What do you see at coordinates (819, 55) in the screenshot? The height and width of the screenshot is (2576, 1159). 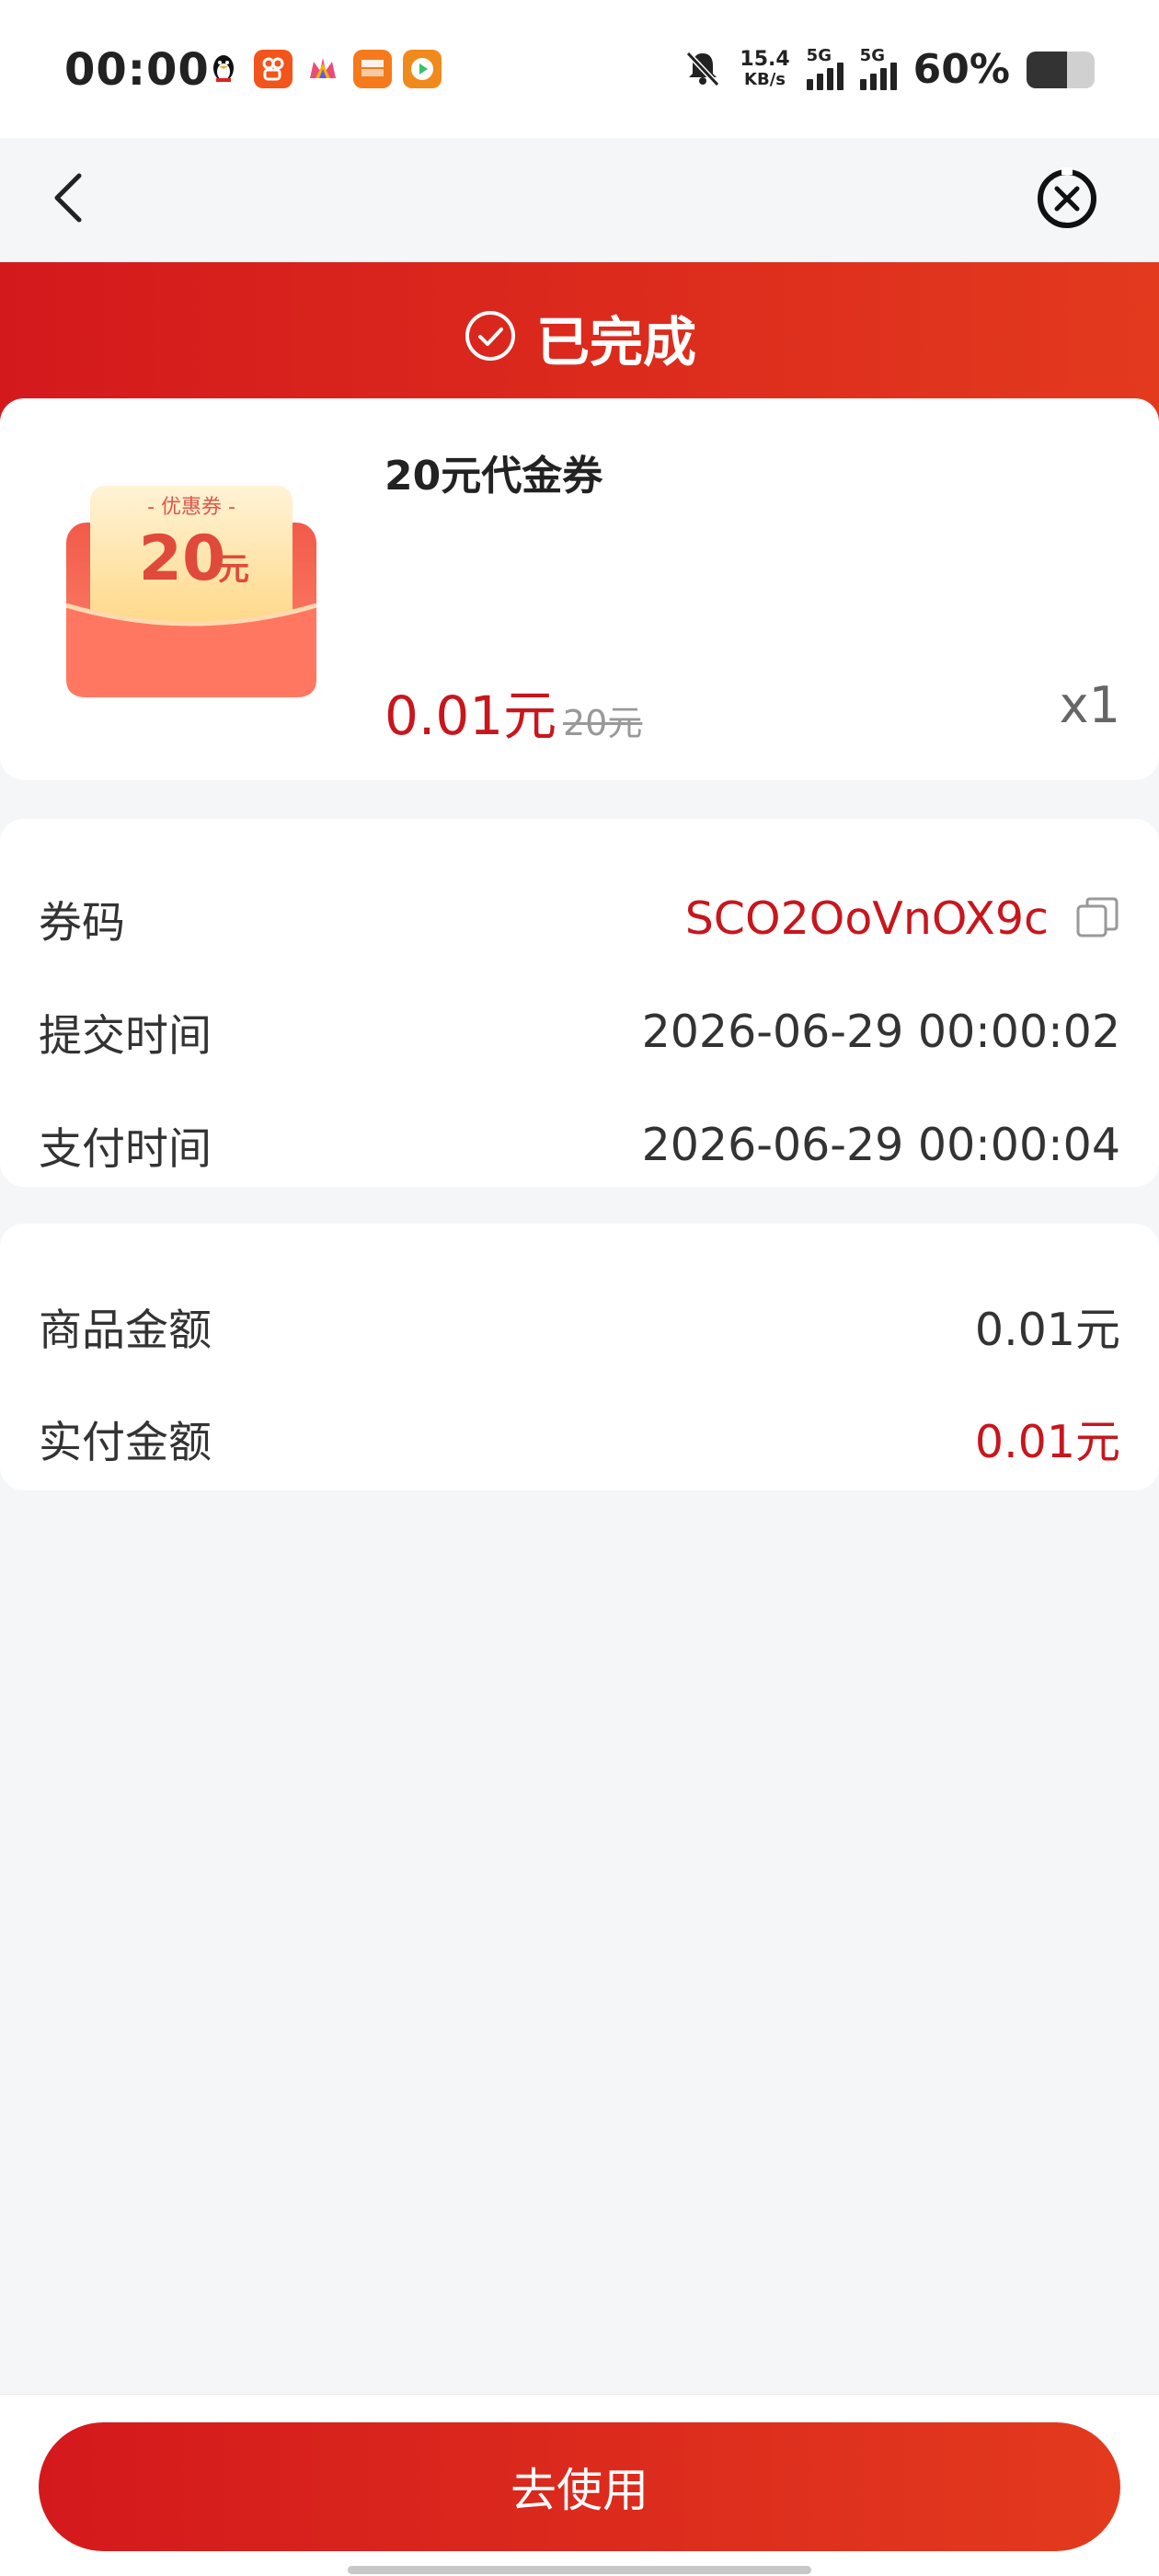 I see `signal-tag: 5G` at bounding box center [819, 55].